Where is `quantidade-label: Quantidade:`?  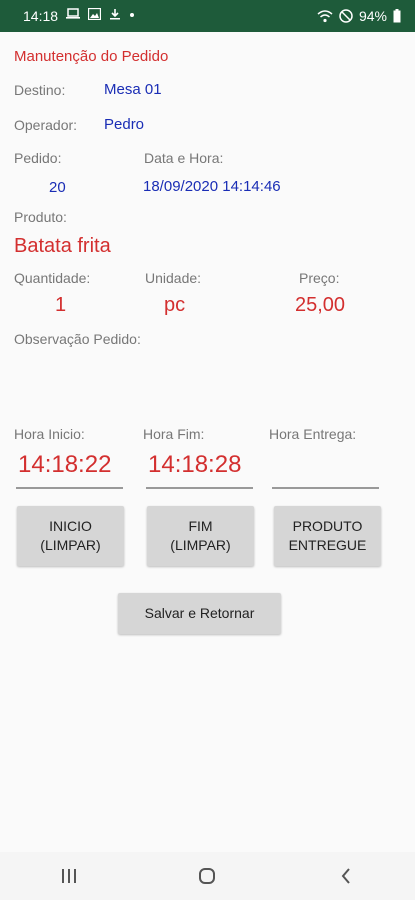 quantidade-label: Quantidade: is located at coordinates (52, 278).